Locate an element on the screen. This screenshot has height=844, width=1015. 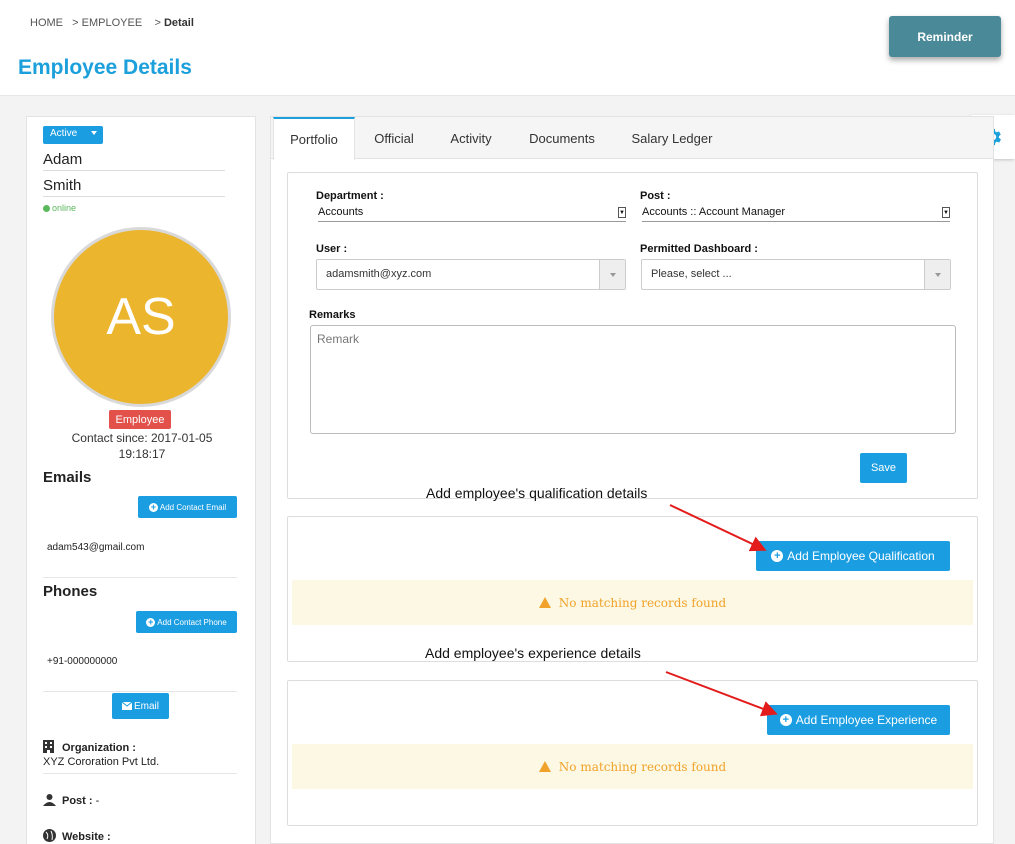
role-badge: Employee is located at coordinates (140, 419).